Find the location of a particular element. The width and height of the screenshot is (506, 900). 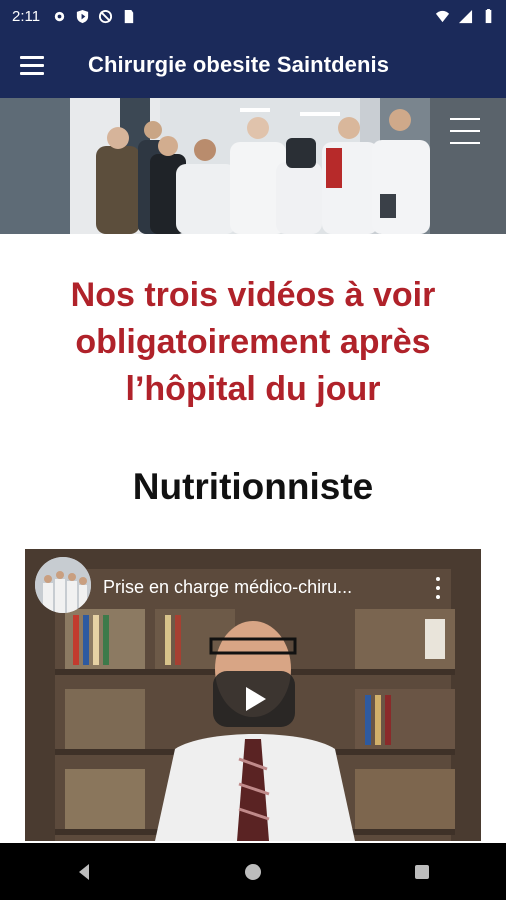

recents-icon is located at coordinates (421, 871).